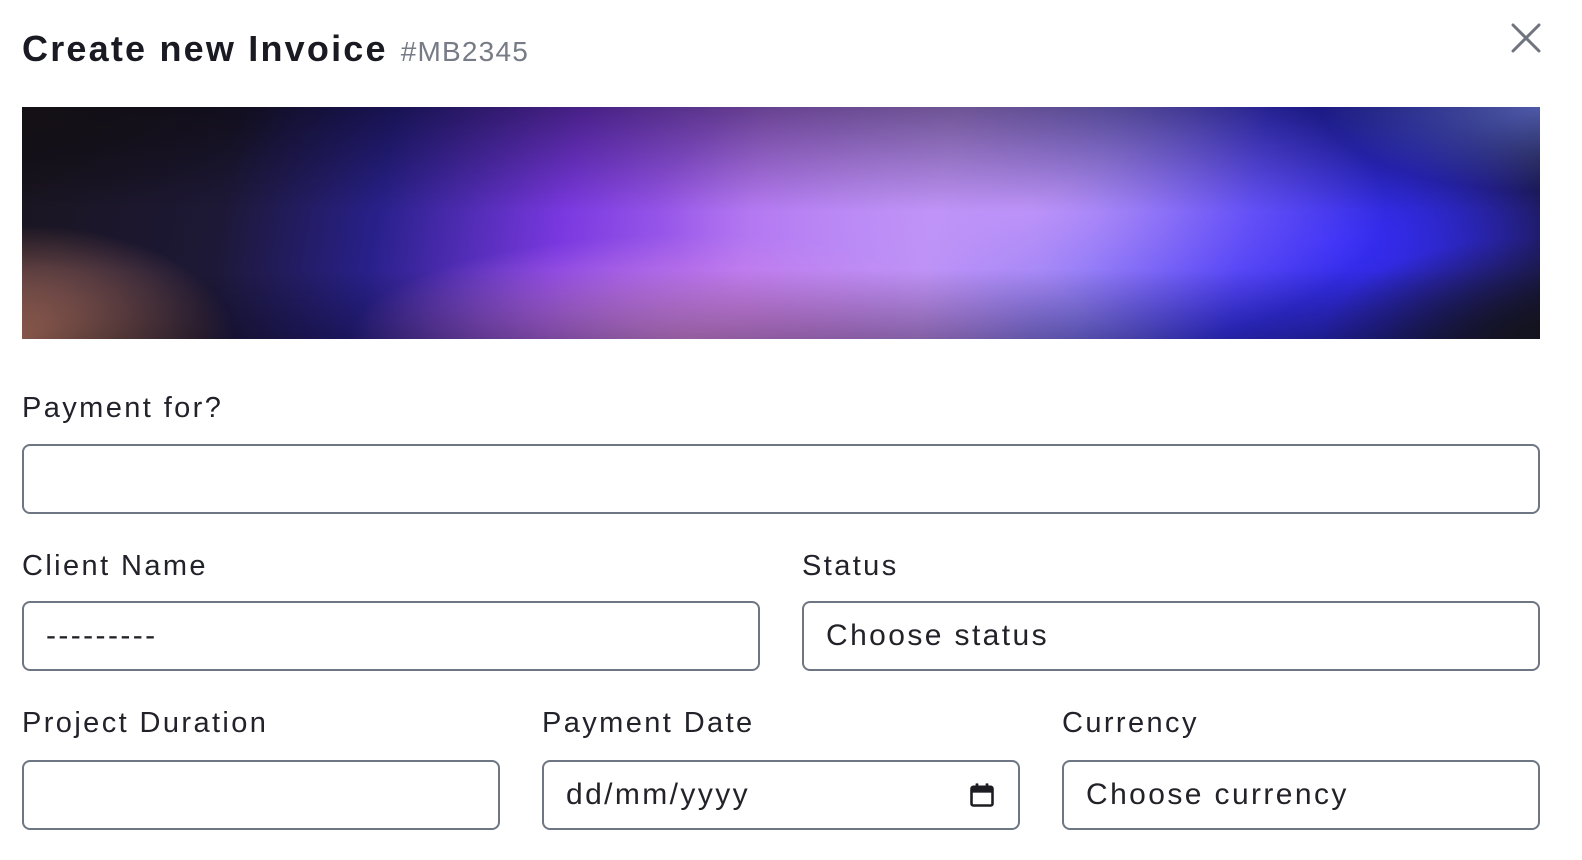 This screenshot has width=1582, height=860. I want to click on client-name-label: Client Name, so click(115, 566).